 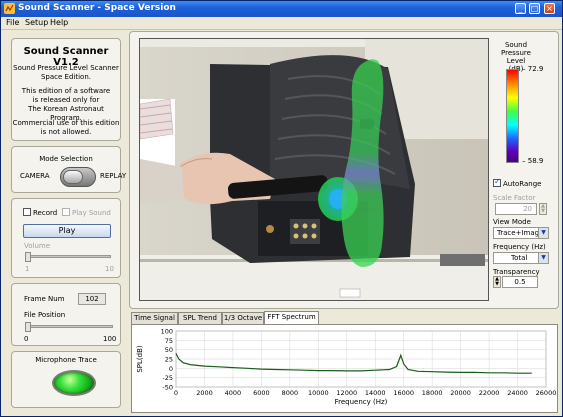 What do you see at coordinates (167, 378) in the screenshot?
I see `y-tick-label: -25` at bounding box center [167, 378].